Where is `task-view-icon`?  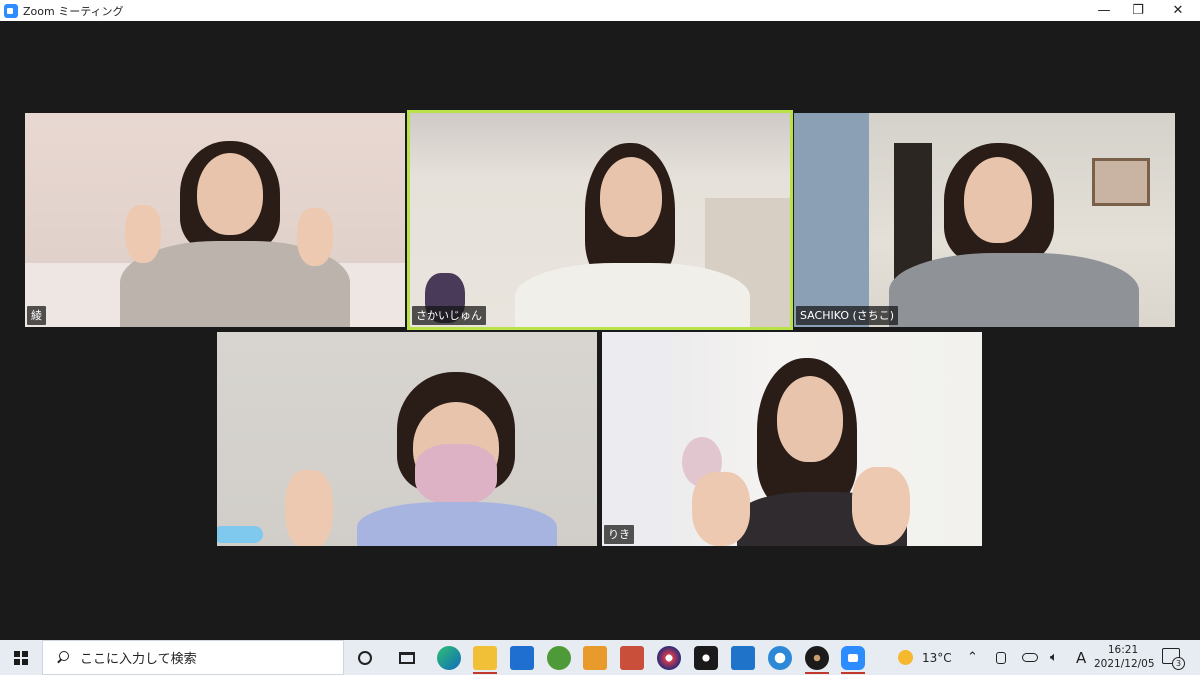
task-view-icon is located at coordinates (407, 658).